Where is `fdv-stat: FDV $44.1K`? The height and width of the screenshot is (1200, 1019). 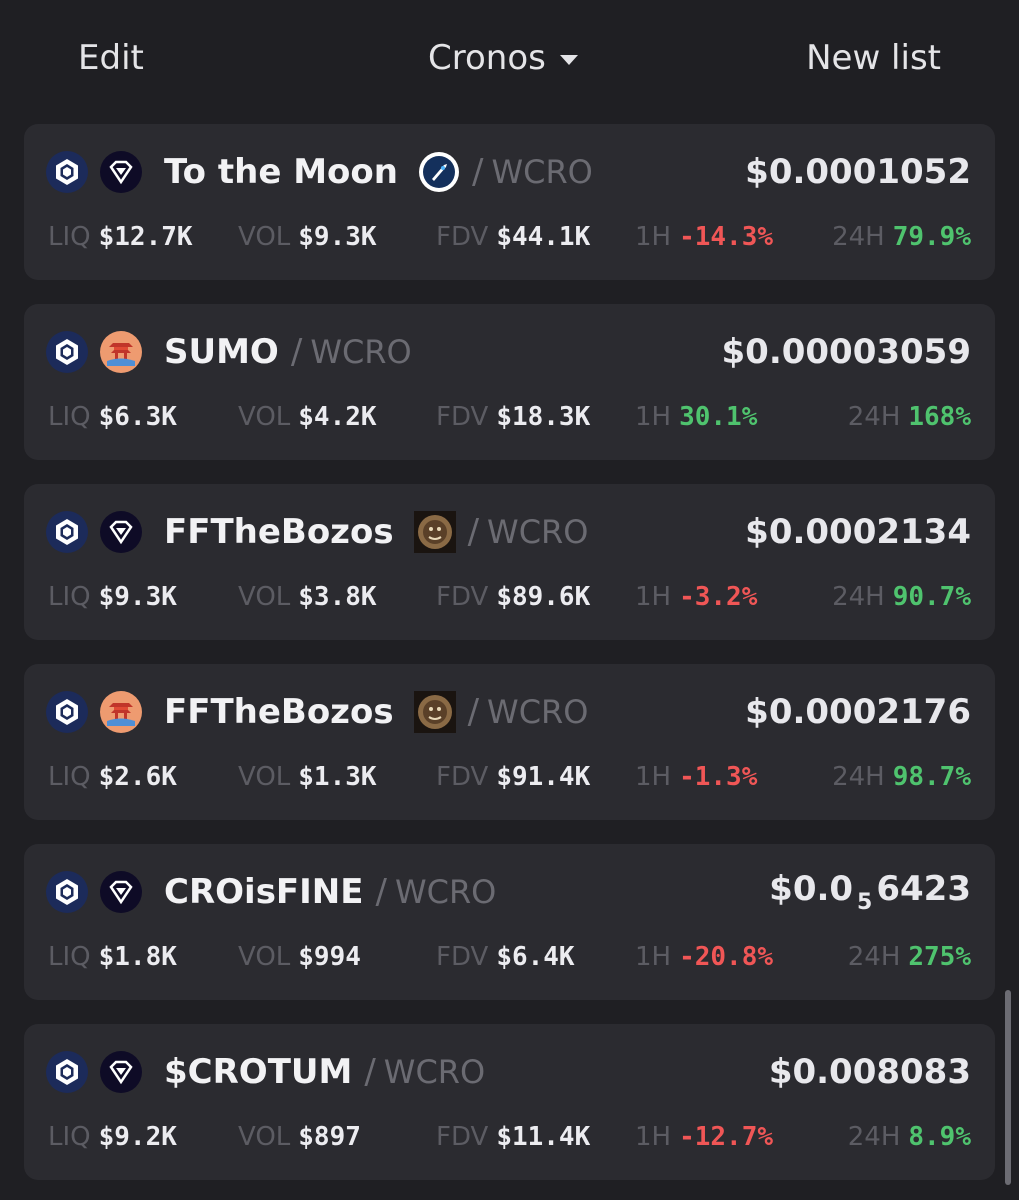 fdv-stat: FDV $44.1K is located at coordinates (513, 237).